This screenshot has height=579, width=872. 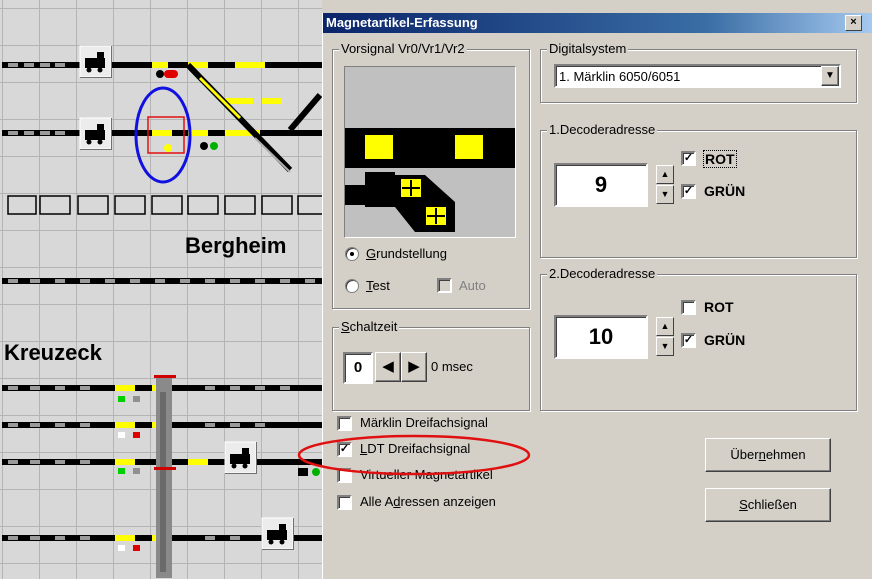 I want to click on arrow-left-icon: ◀, so click(x=388, y=367).